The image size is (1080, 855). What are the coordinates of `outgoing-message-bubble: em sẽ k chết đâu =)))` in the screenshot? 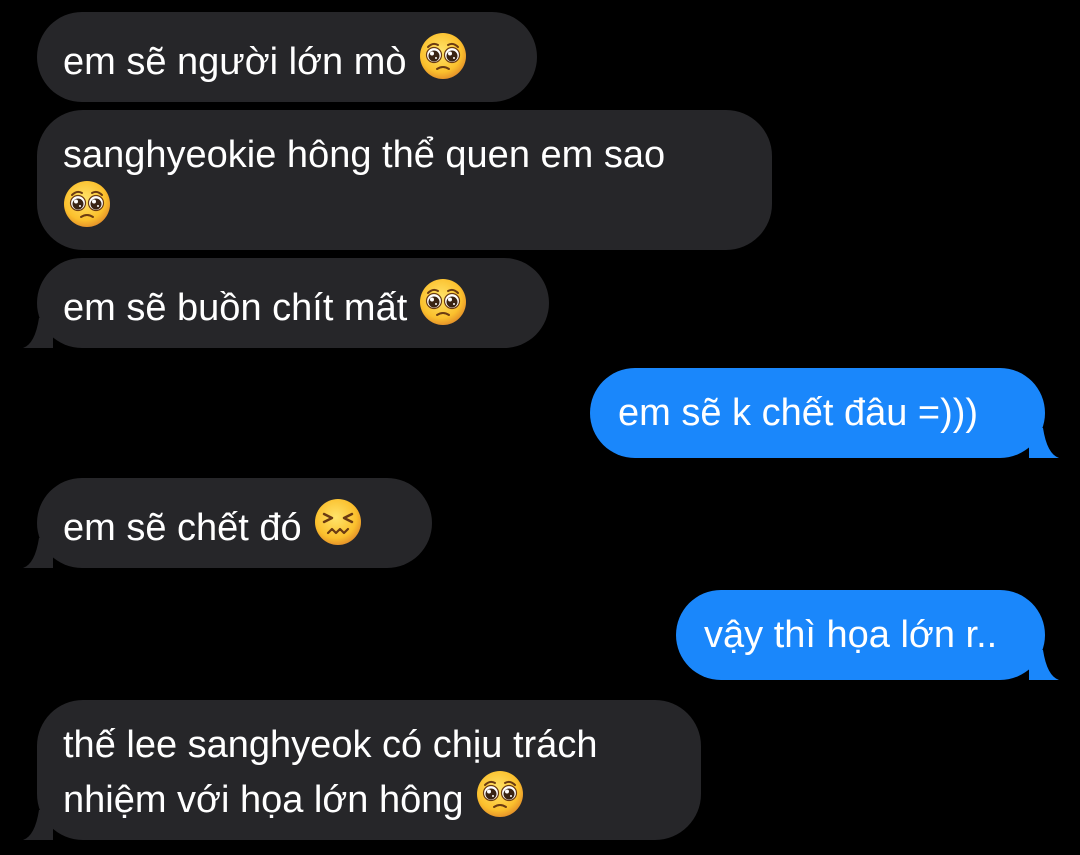 It's located at (824, 413).